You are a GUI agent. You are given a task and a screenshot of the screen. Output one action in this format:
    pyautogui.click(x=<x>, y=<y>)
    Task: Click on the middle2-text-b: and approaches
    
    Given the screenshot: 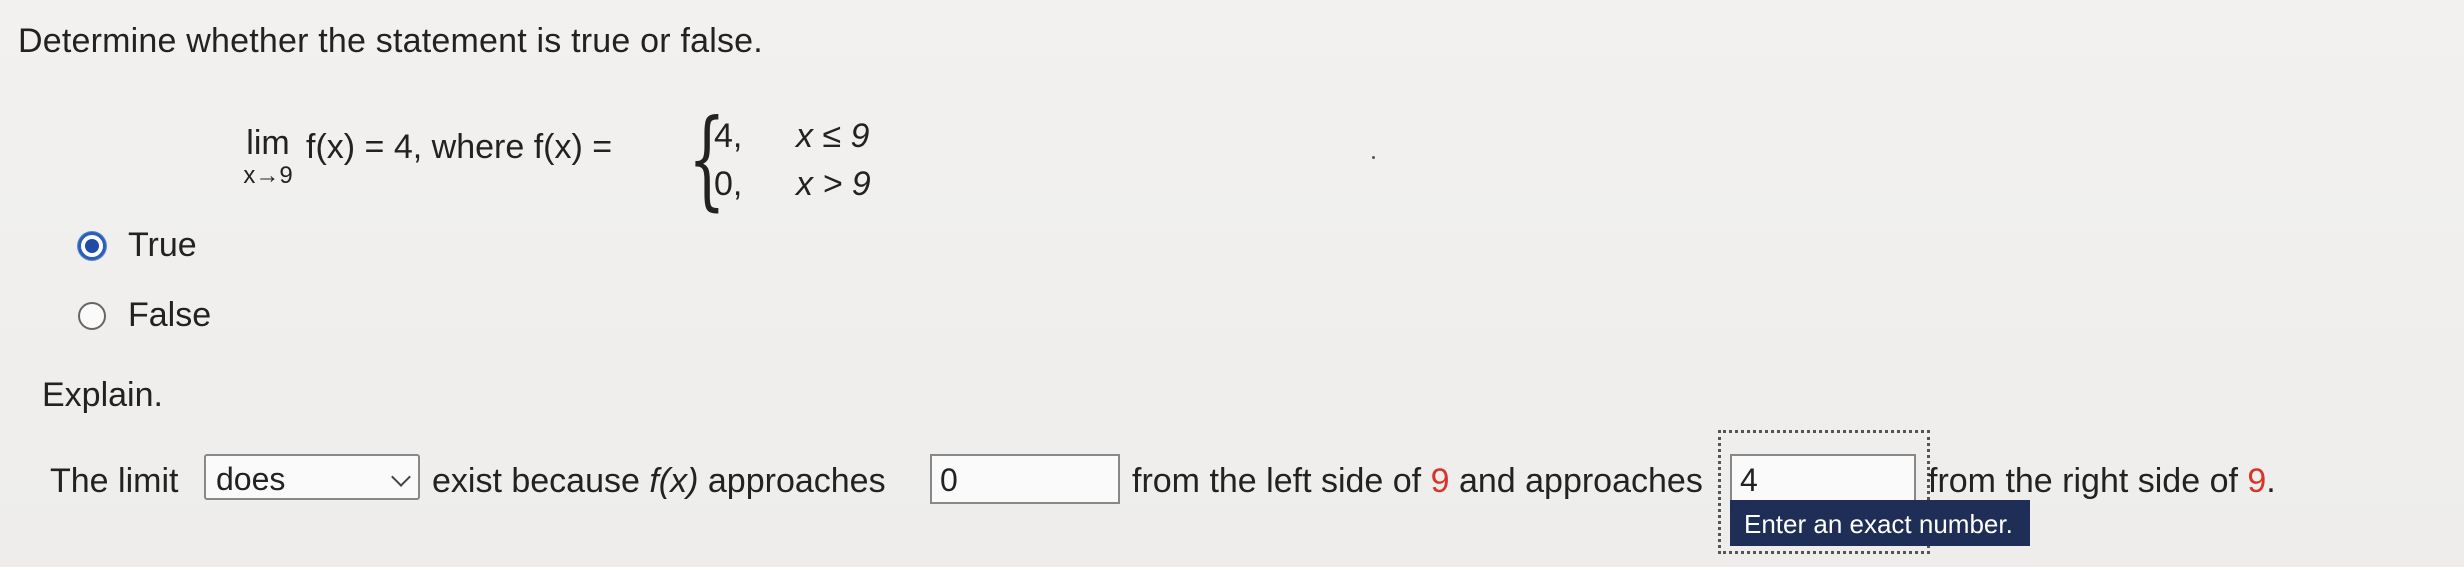 What is the action you would take?
    pyautogui.click(x=1576, y=481)
    